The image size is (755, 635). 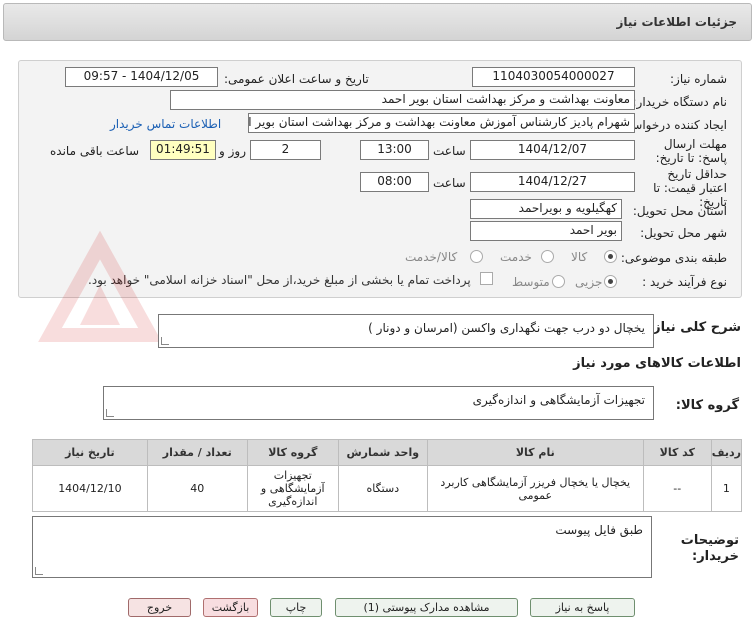 I want to click on col-header-code: کد کالا, so click(x=677, y=452).